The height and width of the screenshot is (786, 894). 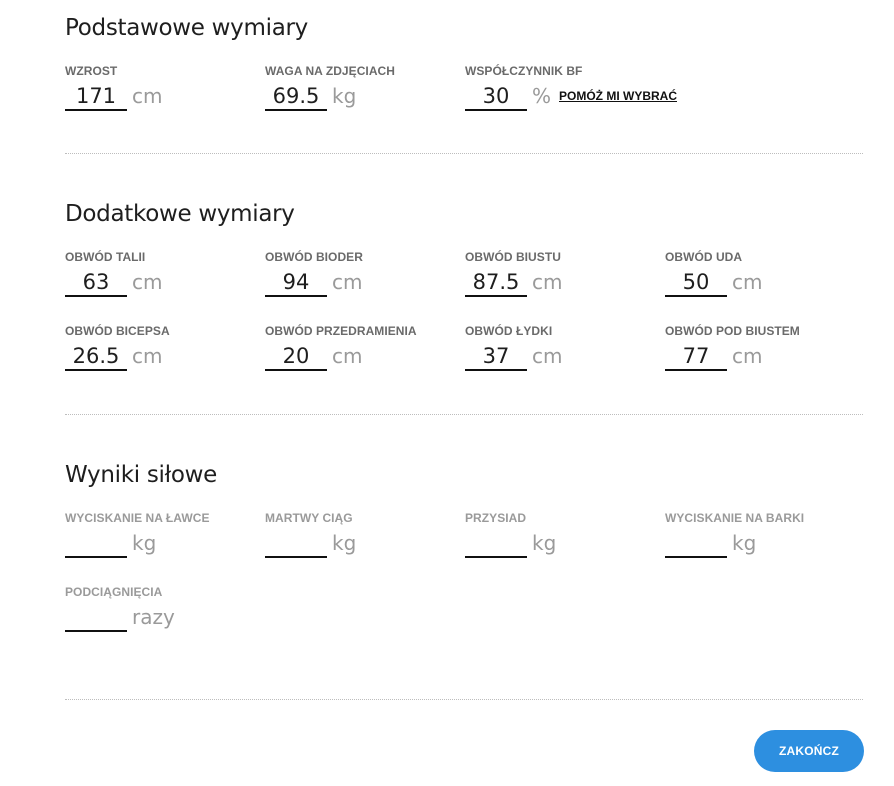 I want to click on calf-unit: cm, so click(x=547, y=356).